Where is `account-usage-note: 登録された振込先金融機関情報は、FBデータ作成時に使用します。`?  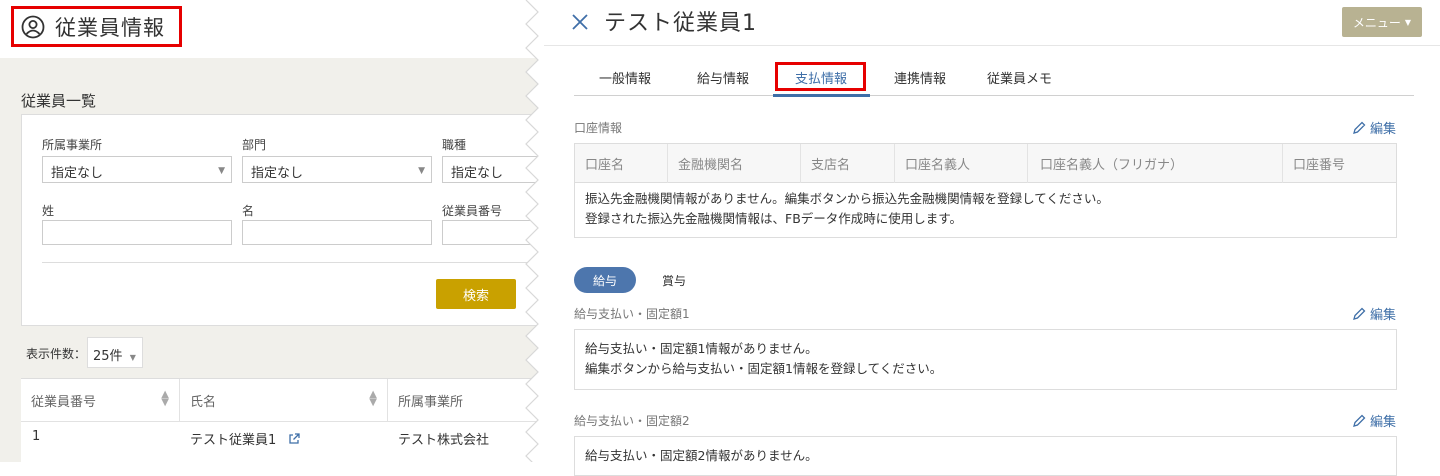 account-usage-note: 登録された振込先金融機関情報は、FBデータ作成時に使用します。 is located at coordinates (774, 218).